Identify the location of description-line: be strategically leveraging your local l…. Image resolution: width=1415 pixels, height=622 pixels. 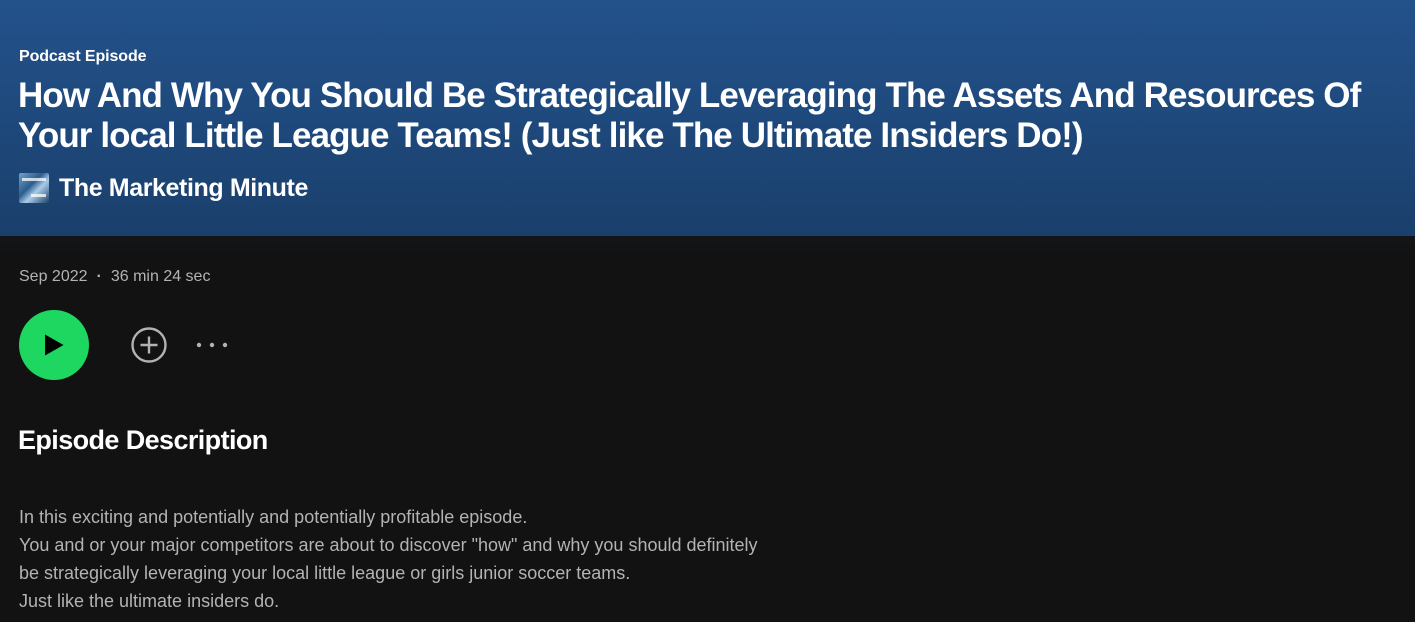
(325, 573).